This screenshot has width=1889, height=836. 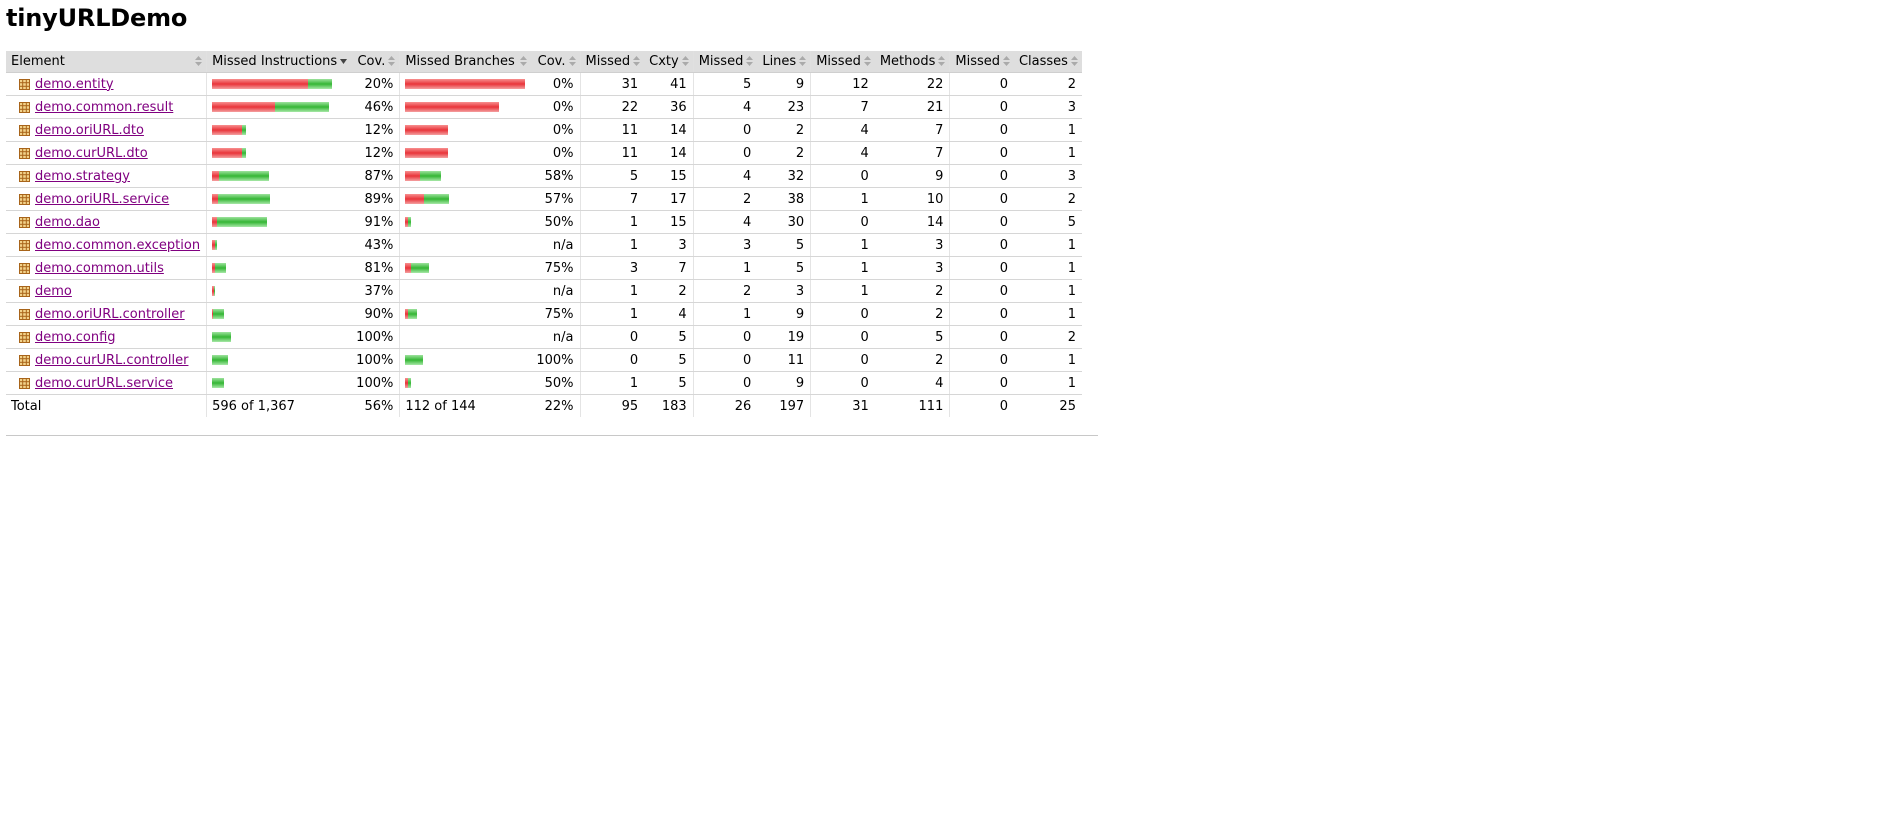 What do you see at coordinates (117, 245) in the screenshot?
I see `package-link: demo.common.exception` at bounding box center [117, 245].